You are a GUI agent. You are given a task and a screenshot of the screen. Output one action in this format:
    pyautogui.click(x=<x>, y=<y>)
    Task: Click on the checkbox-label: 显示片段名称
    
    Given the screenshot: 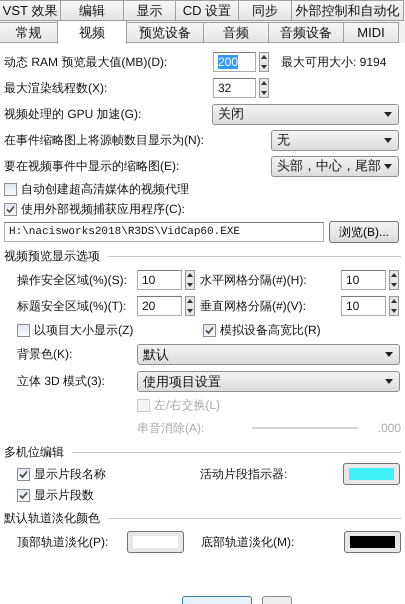 What is the action you would take?
    pyautogui.click(x=70, y=474)
    